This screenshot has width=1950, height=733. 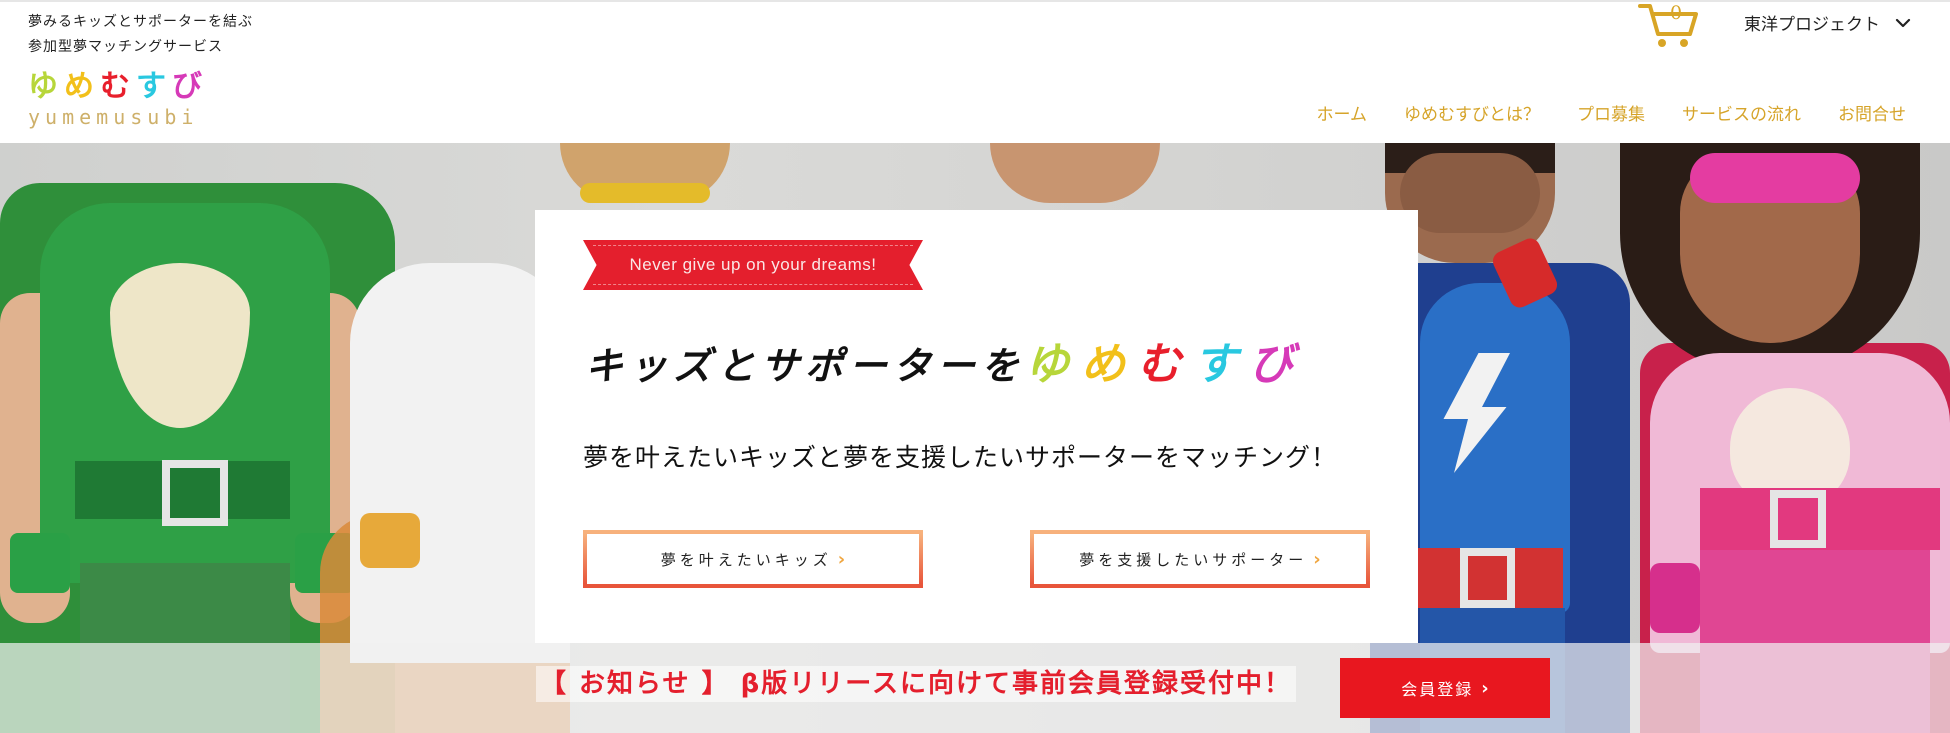 I want to click on site-tagline: 夢みるキッズとサポーターを結ぶ 参加型夢マッチングサービス, so click(x=140, y=35).